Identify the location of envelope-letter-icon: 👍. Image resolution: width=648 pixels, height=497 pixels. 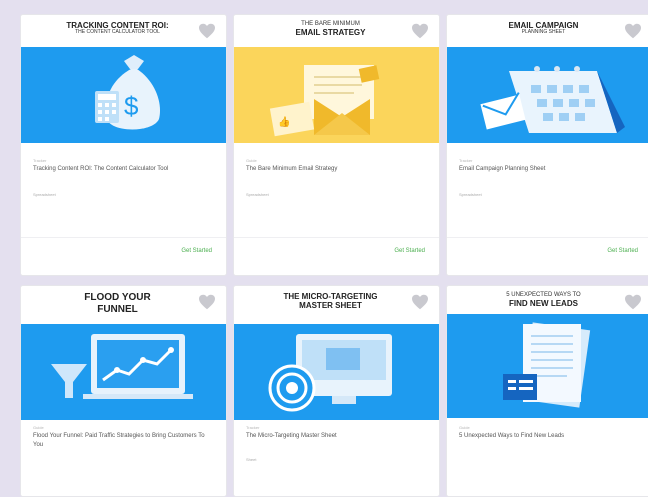
(324, 101).